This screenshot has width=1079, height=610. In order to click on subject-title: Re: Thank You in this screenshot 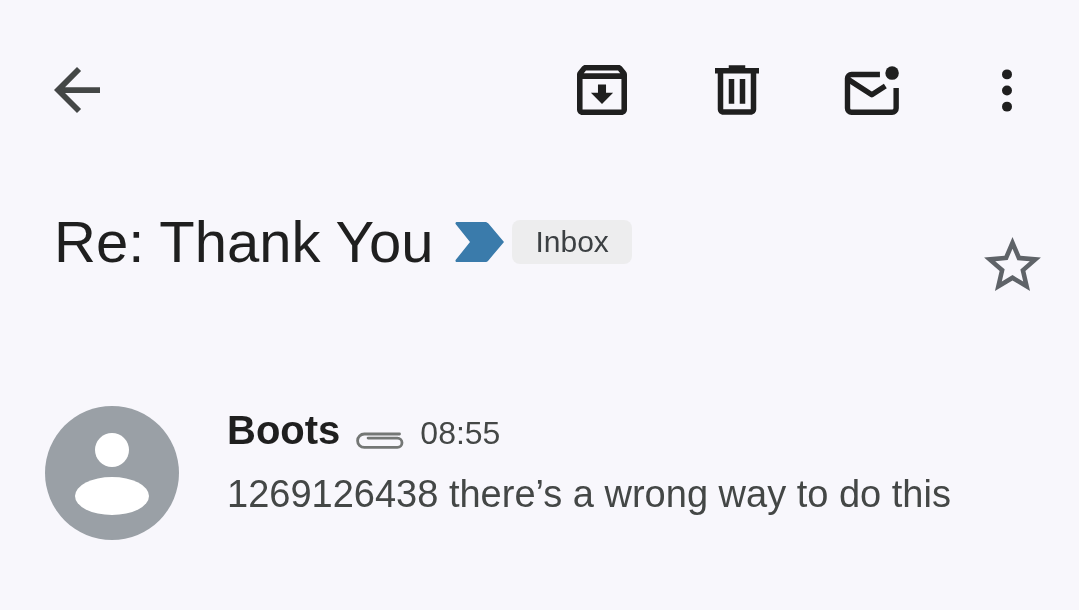, I will do `click(244, 242)`.